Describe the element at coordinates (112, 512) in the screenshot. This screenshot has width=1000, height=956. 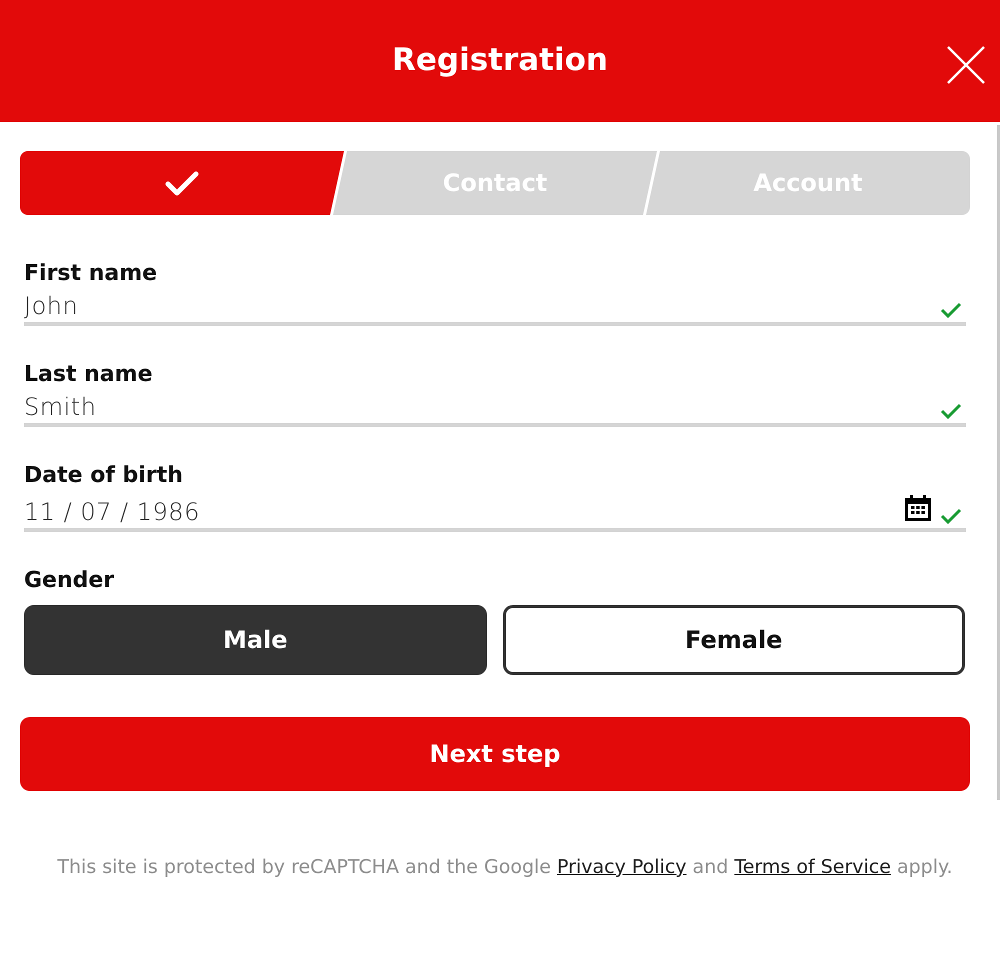
I see `field-value: 11 / 07 / 1986` at that location.